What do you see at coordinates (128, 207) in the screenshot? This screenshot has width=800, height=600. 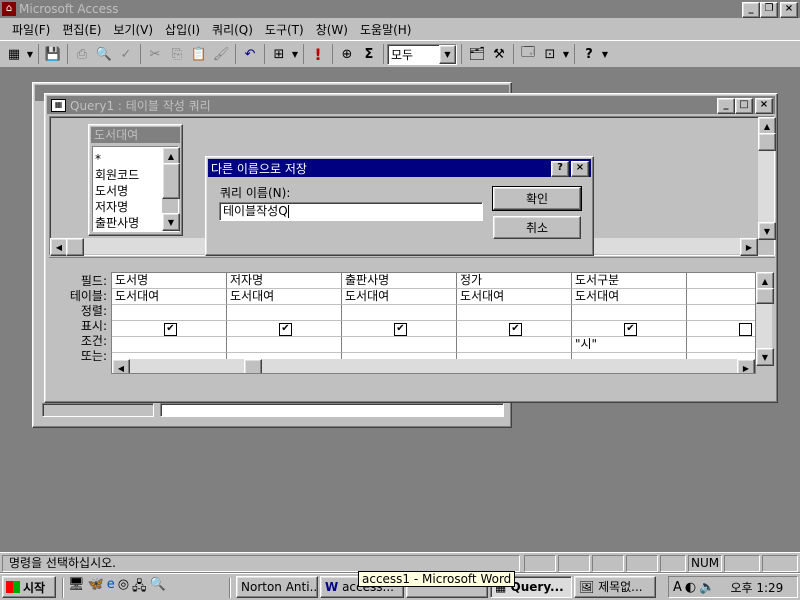 I see `field-list-item: 저자명` at bounding box center [128, 207].